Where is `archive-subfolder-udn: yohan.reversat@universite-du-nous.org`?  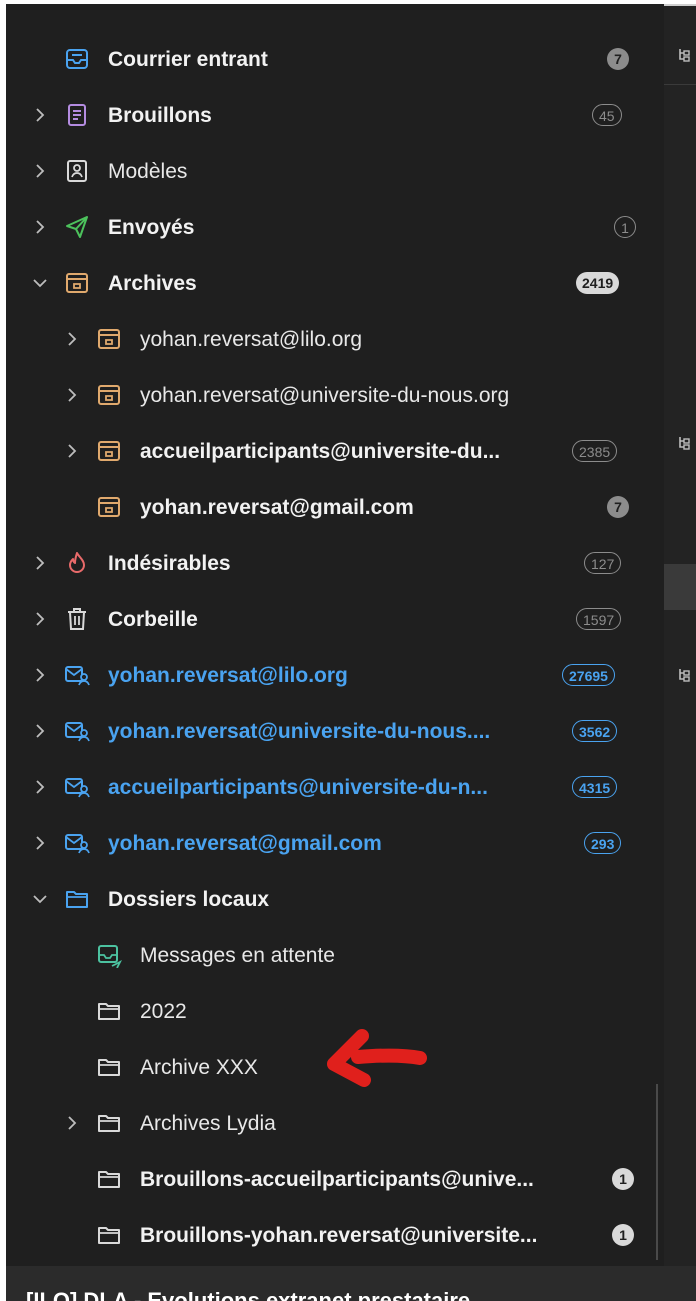 archive-subfolder-udn: yohan.reversat@universite-du-nous.org is located at coordinates (335, 395).